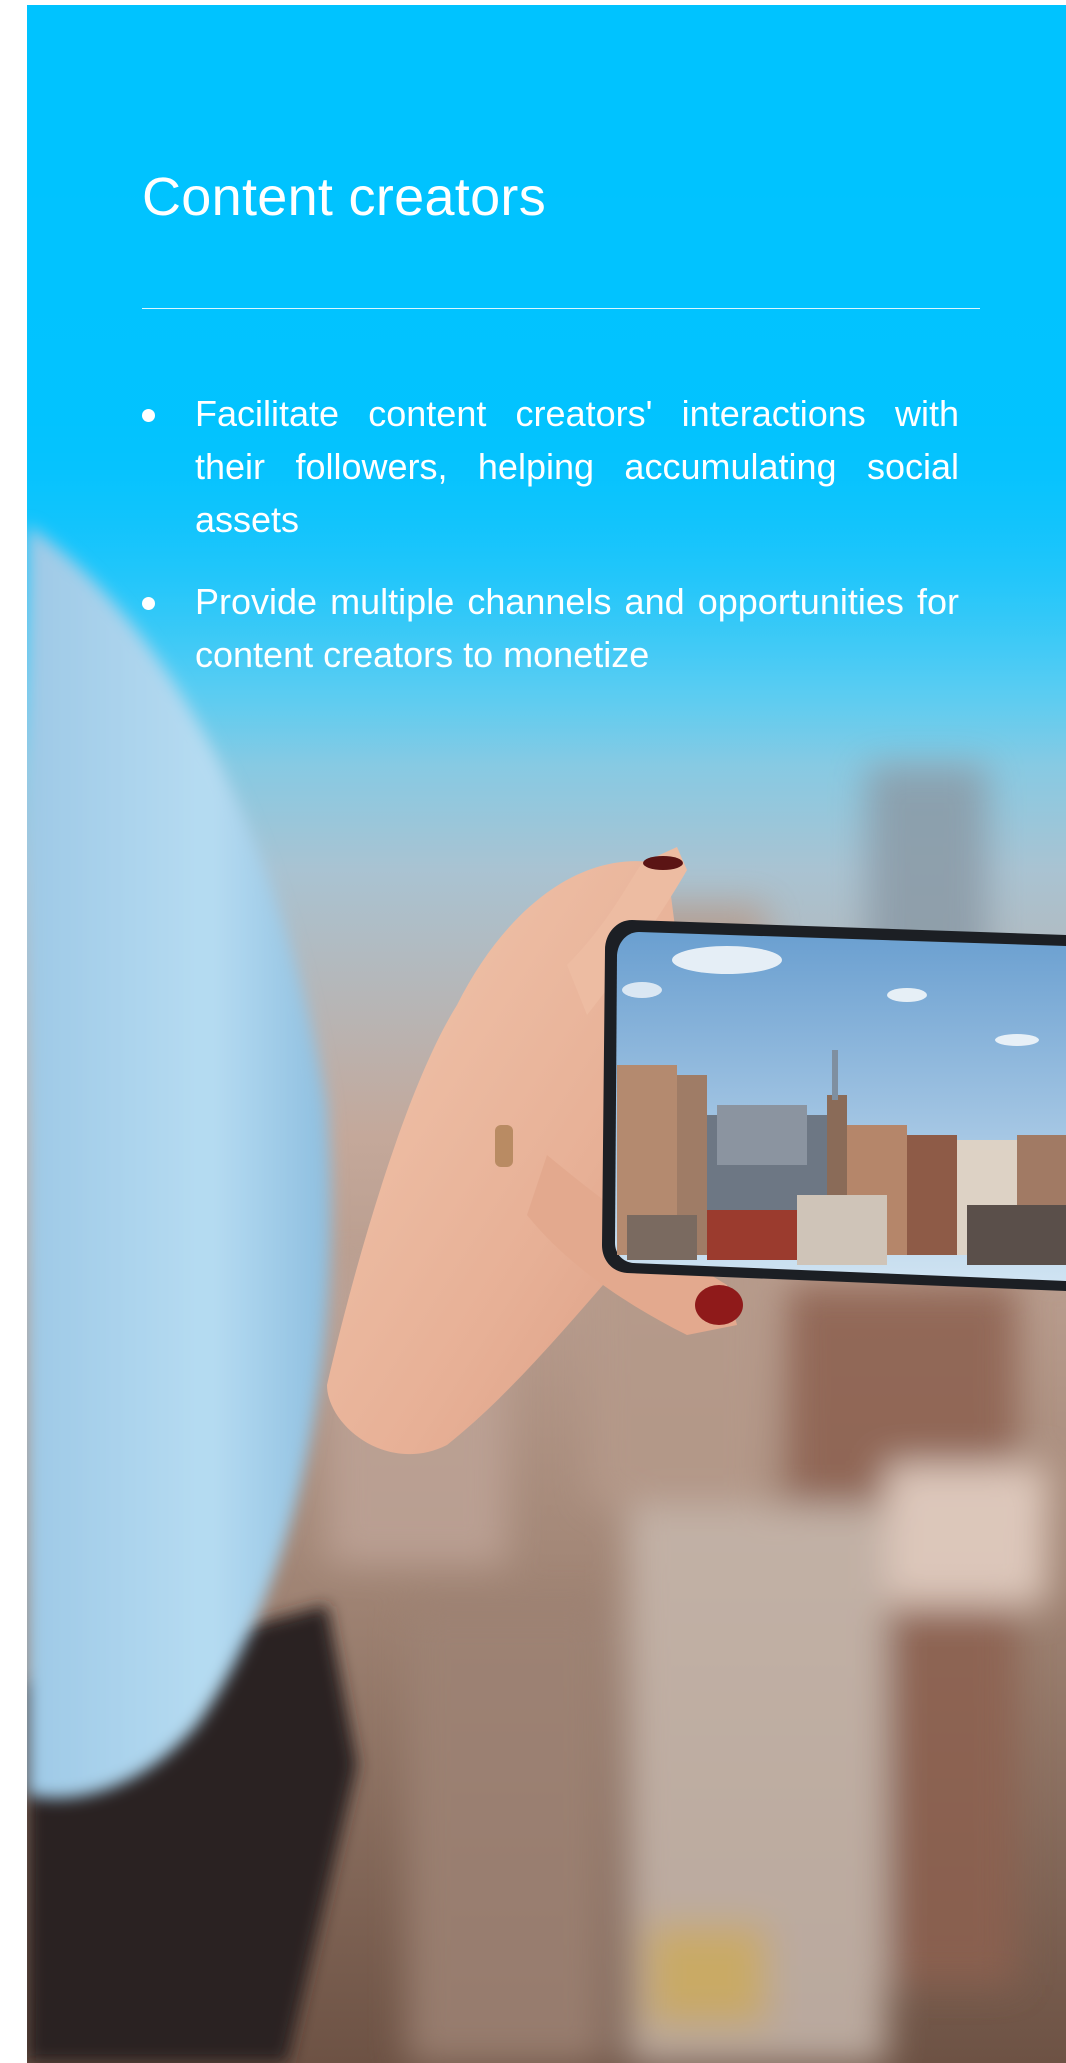 The width and height of the screenshot is (1066, 2063). What do you see at coordinates (561, 308) in the screenshot?
I see `title-divider` at bounding box center [561, 308].